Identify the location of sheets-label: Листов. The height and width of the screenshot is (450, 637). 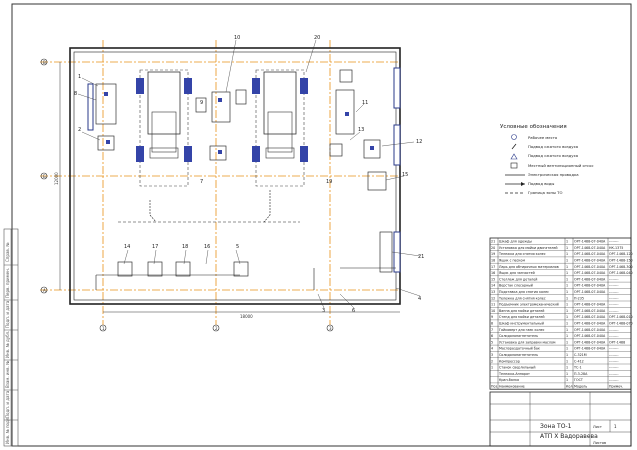
(599, 443).